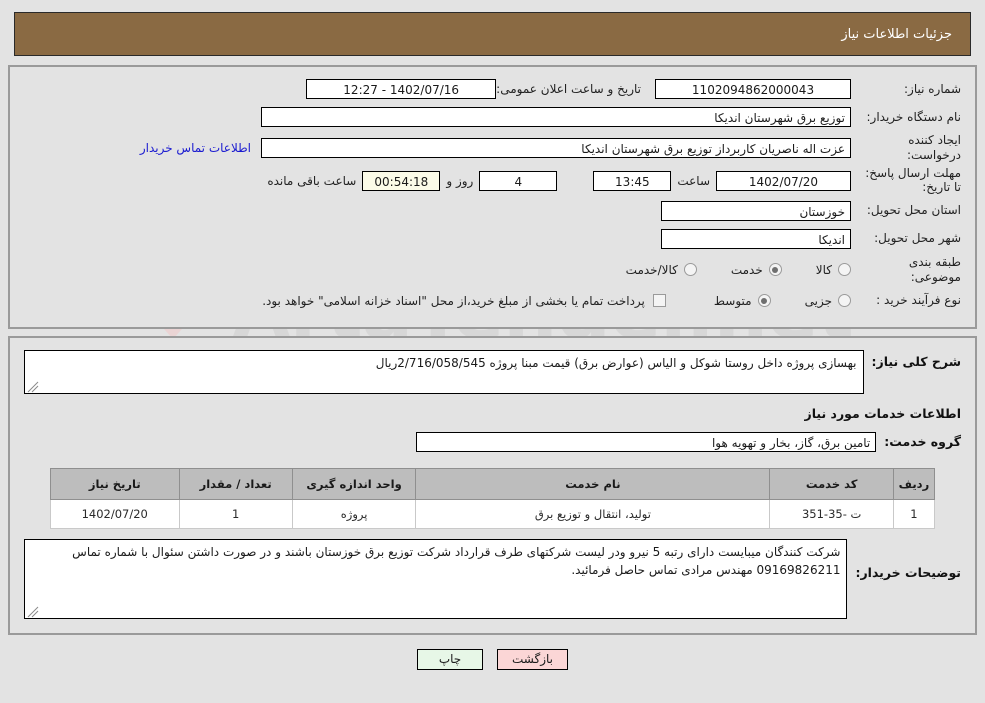 Image resolution: width=985 pixels, height=703 pixels. I want to click on category-option-kala-khedmat: کالا/خدمت, so click(661, 270).